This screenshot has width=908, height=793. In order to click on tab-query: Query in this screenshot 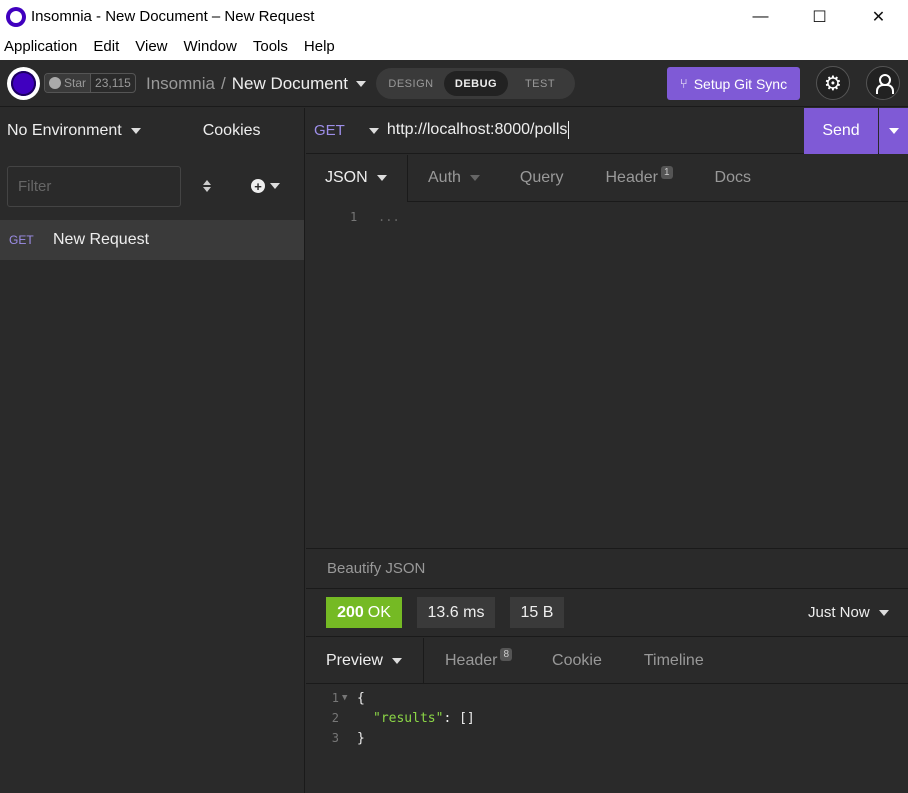, I will do `click(542, 178)`.